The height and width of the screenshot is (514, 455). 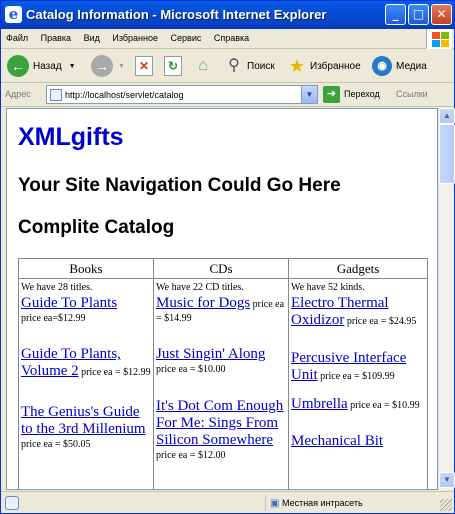 I want to click on ie-logo-icon: e, so click(x=13, y=14).